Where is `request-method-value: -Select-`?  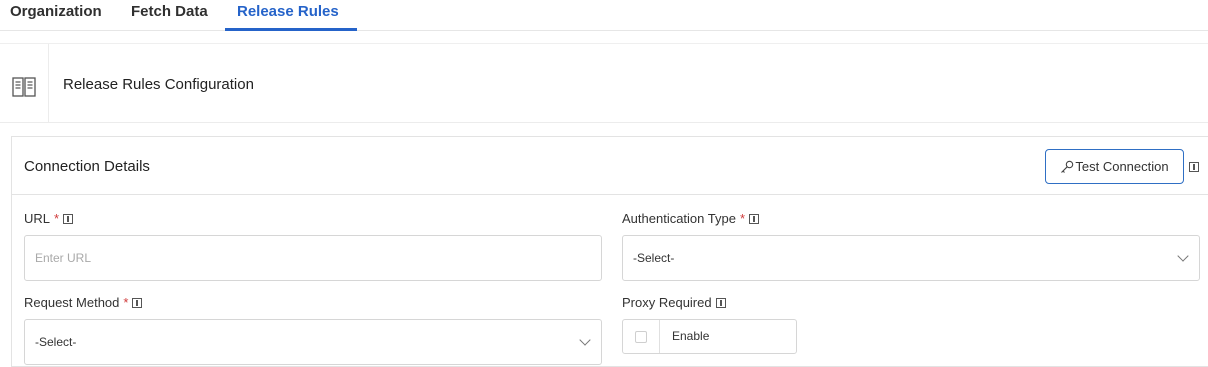 request-method-value: -Select- is located at coordinates (56, 342).